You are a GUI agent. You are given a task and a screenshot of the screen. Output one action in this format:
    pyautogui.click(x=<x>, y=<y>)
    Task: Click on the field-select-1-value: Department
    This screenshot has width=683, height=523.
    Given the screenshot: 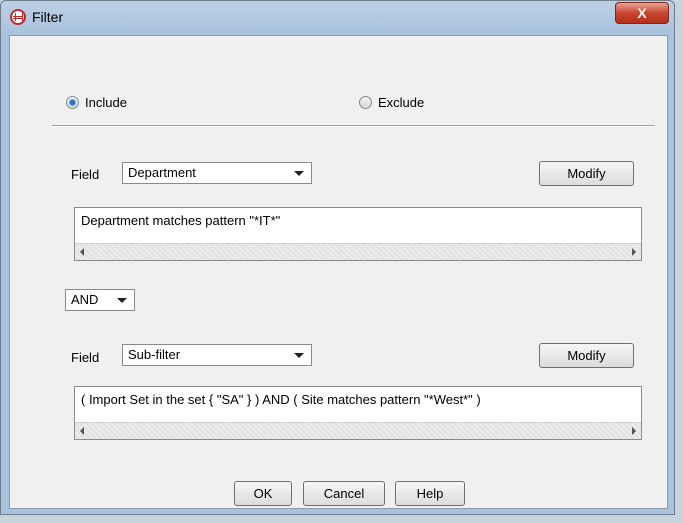 What is the action you would take?
    pyautogui.click(x=162, y=172)
    